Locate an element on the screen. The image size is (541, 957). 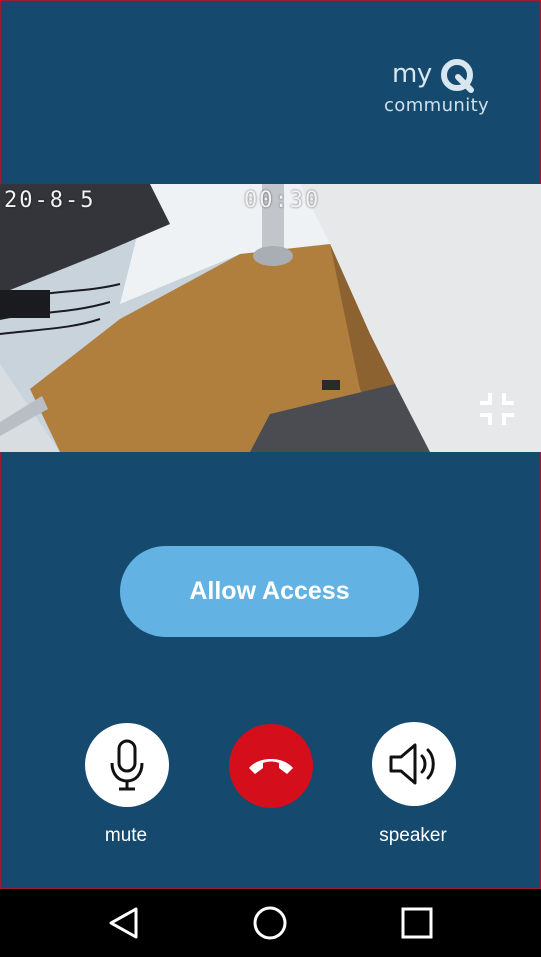
logo-q-mark is located at coordinates (457, 76).